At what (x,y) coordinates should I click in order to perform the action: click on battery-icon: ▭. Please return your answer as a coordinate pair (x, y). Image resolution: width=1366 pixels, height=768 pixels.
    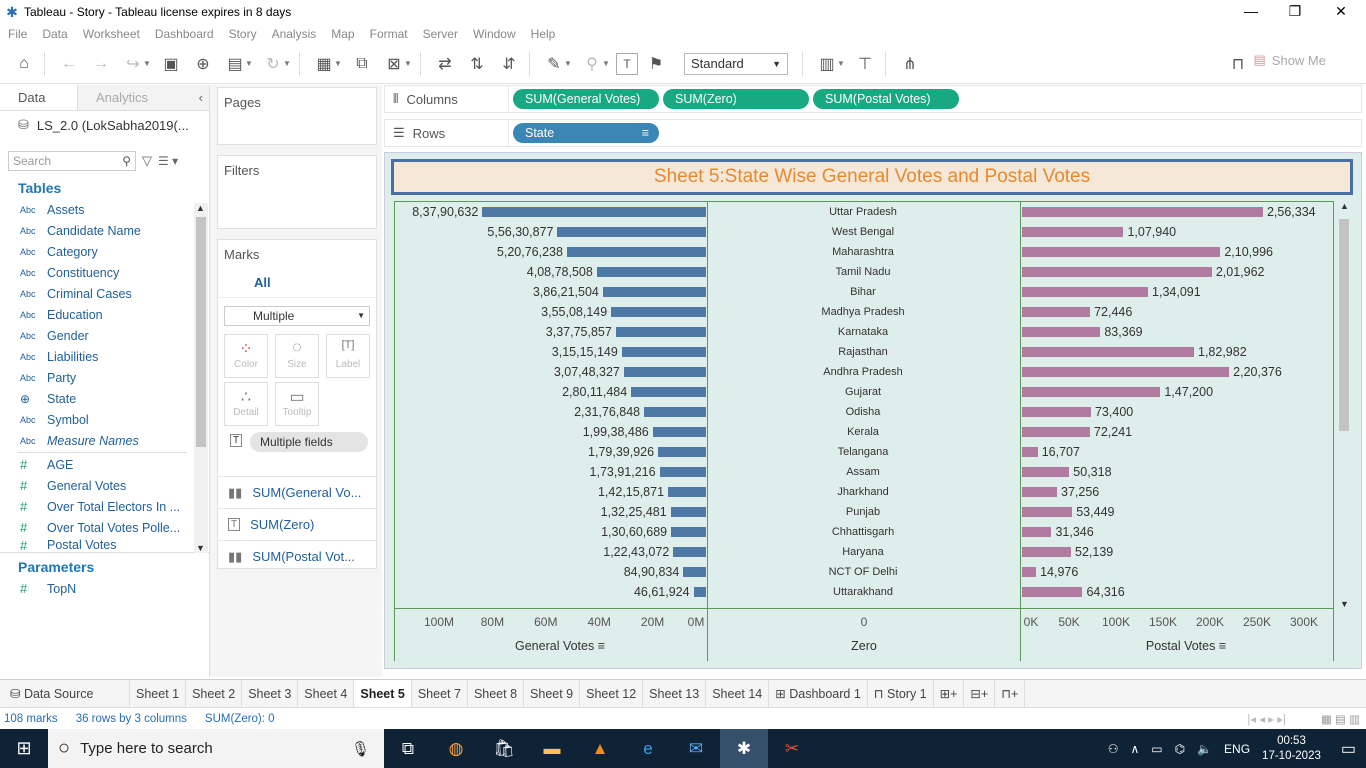
    Looking at the image, I should click on (1156, 749).